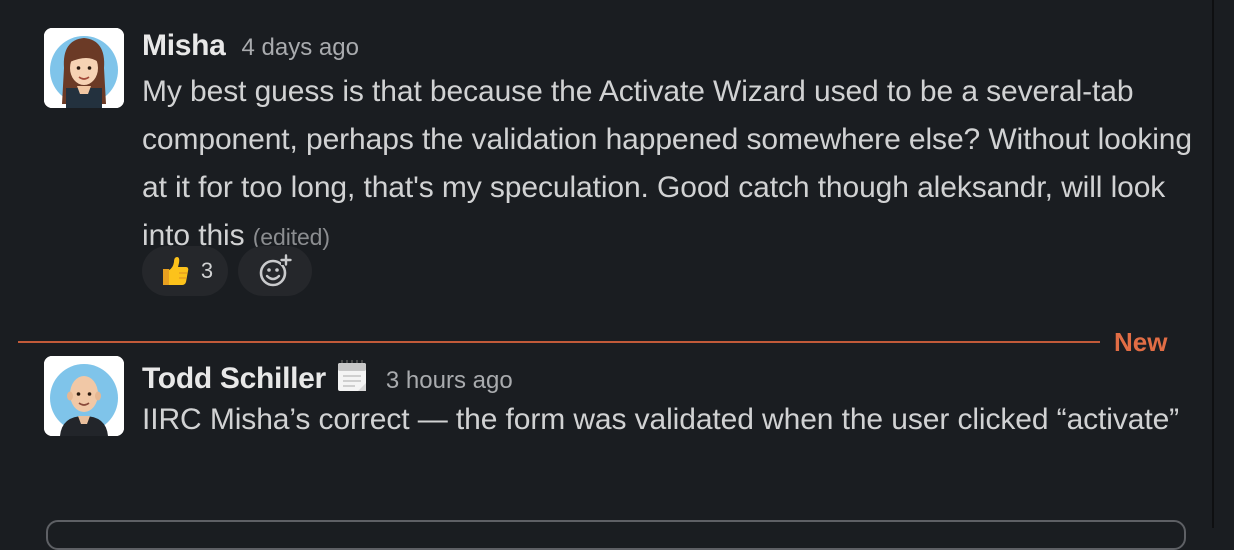 The height and width of the screenshot is (550, 1234). I want to click on add-emoji-icon, so click(275, 270).